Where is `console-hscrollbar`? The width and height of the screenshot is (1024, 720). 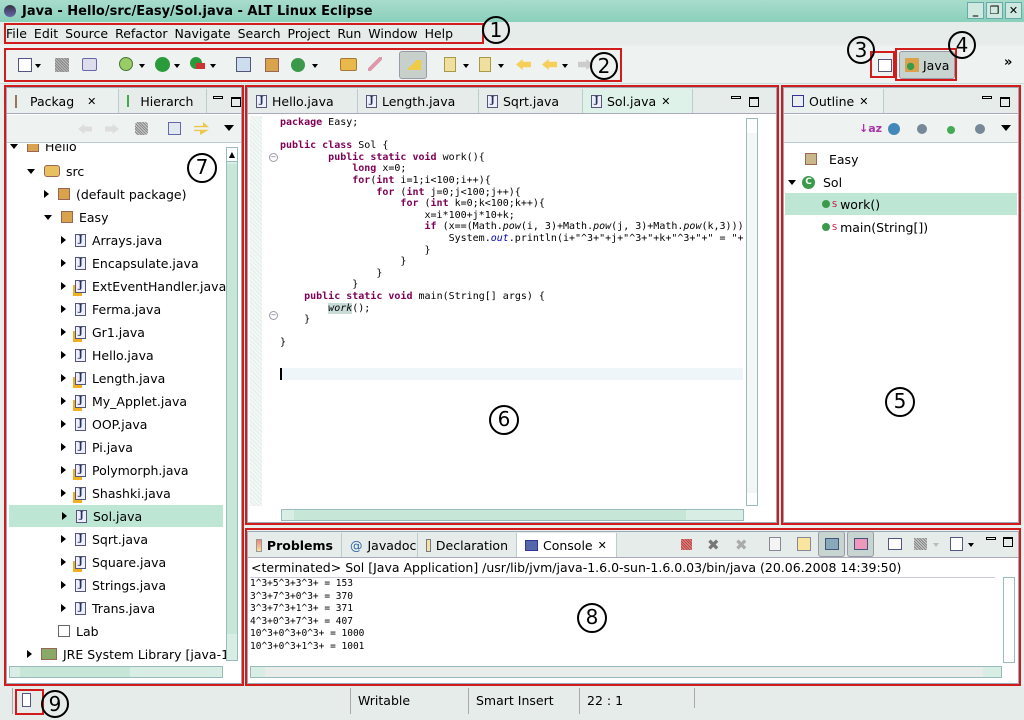 console-hscrollbar is located at coordinates (626, 672).